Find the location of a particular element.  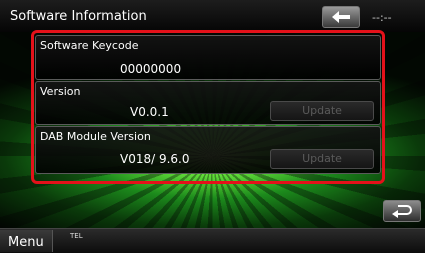

bottom-bar: Menu TEL is located at coordinates (212, 240).